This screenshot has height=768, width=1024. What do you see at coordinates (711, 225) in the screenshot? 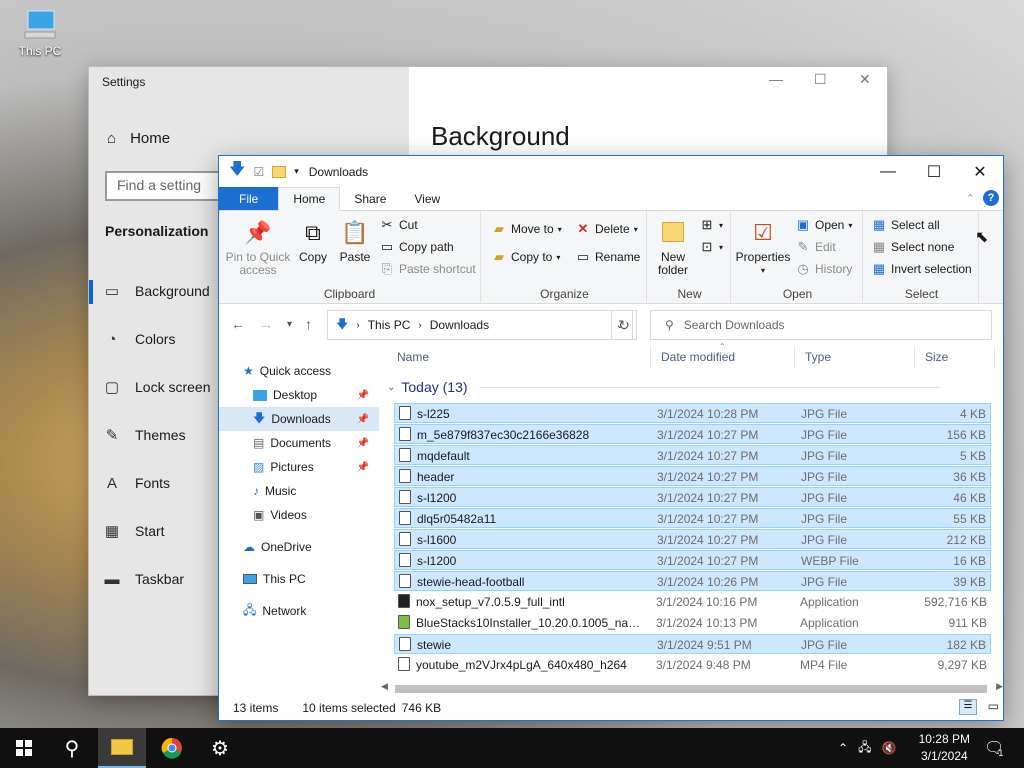
I see `new-item-button: ⊞ ▾` at bounding box center [711, 225].